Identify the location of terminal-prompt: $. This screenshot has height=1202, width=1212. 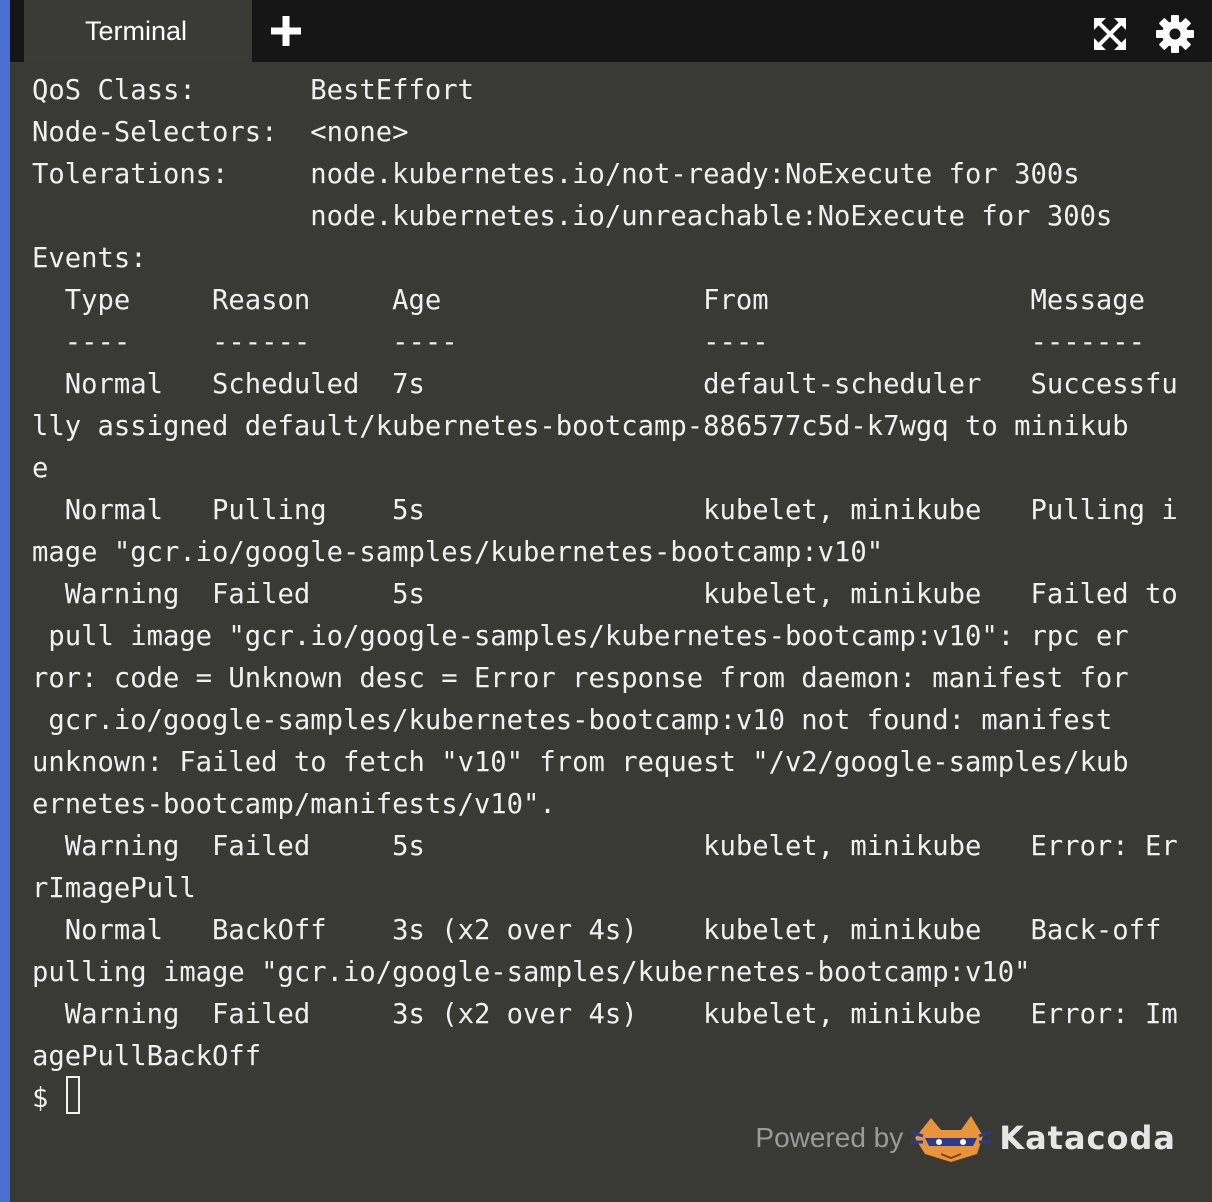
(40, 1098).